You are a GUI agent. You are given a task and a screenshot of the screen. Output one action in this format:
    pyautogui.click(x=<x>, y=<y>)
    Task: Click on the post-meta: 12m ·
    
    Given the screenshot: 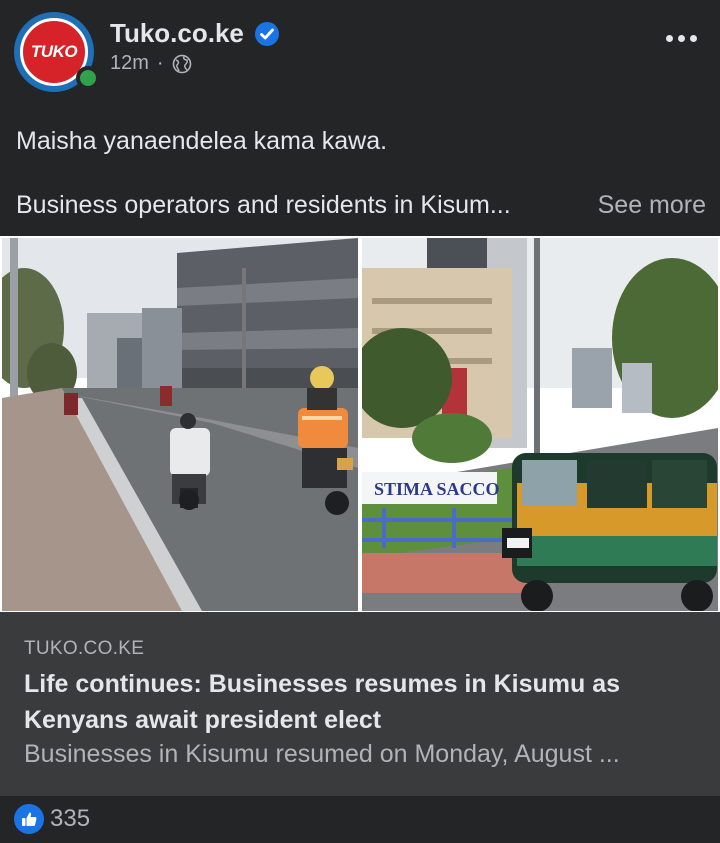 What is the action you would take?
    pyautogui.click(x=151, y=63)
    